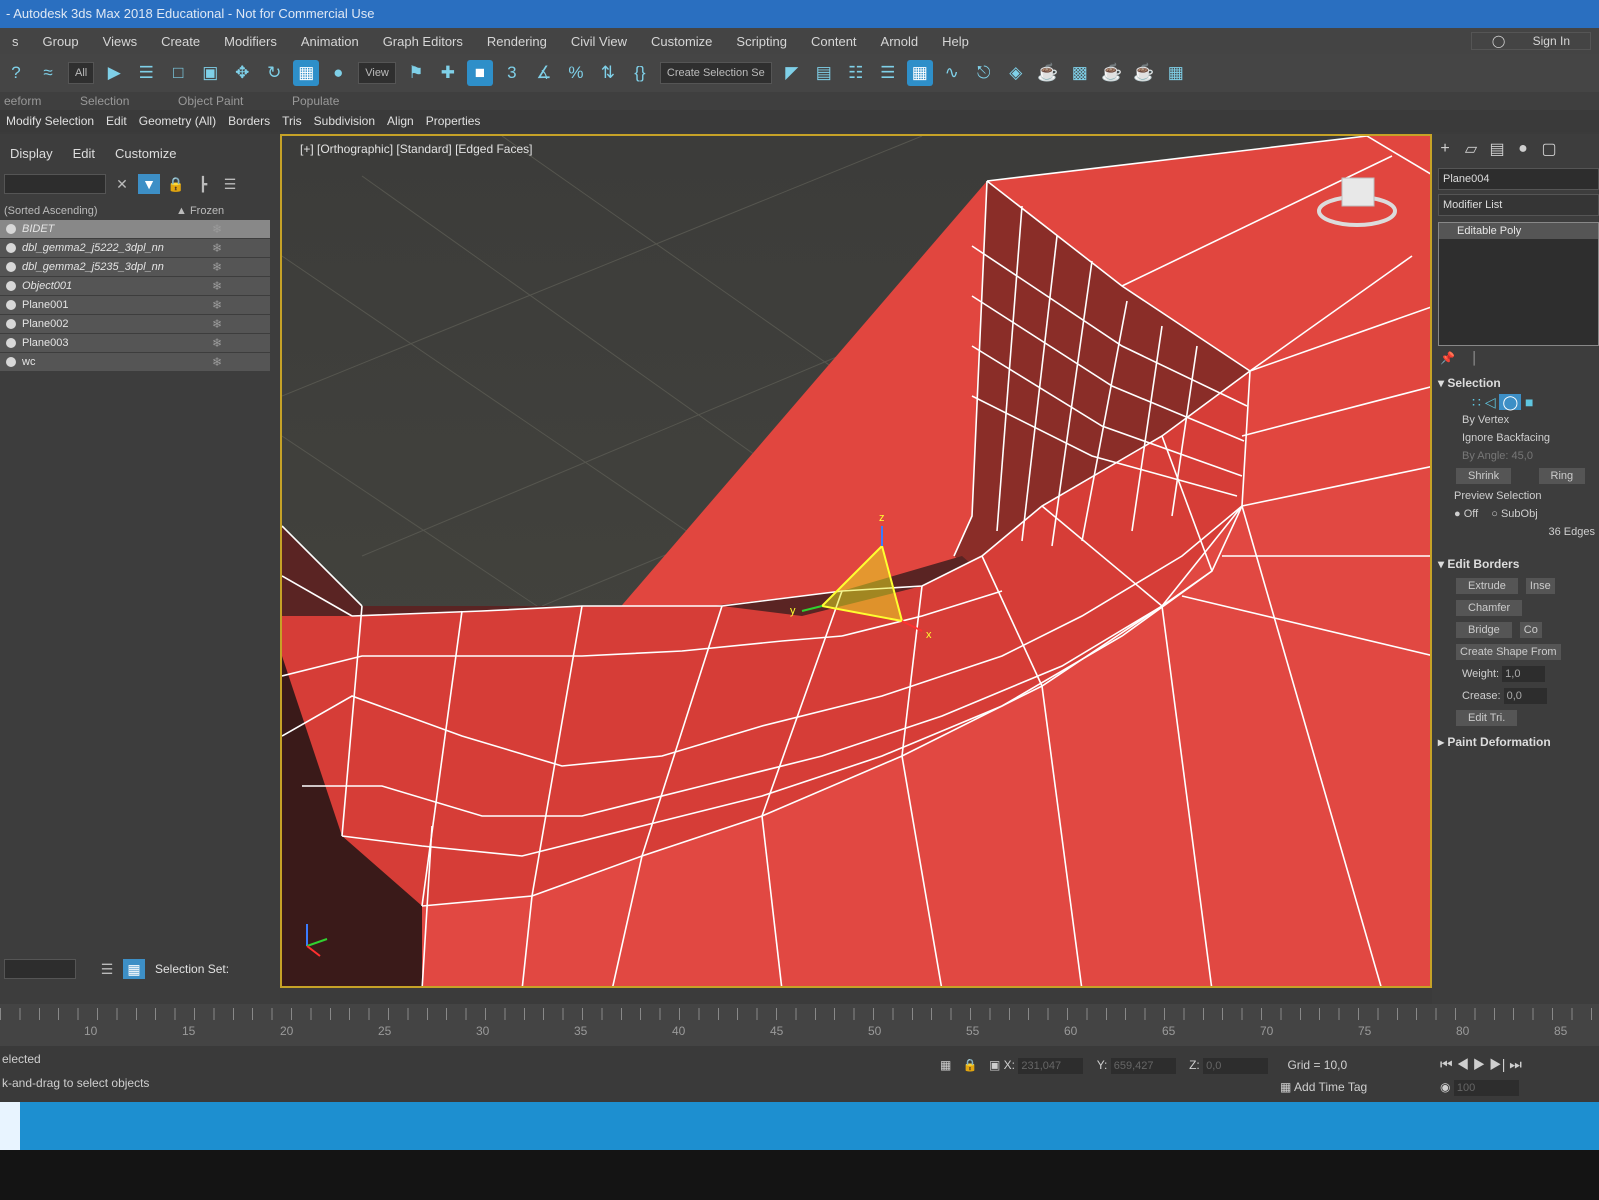  Describe the element at coordinates (576, 73) in the screenshot. I see `percent-snap-icon: %` at that location.